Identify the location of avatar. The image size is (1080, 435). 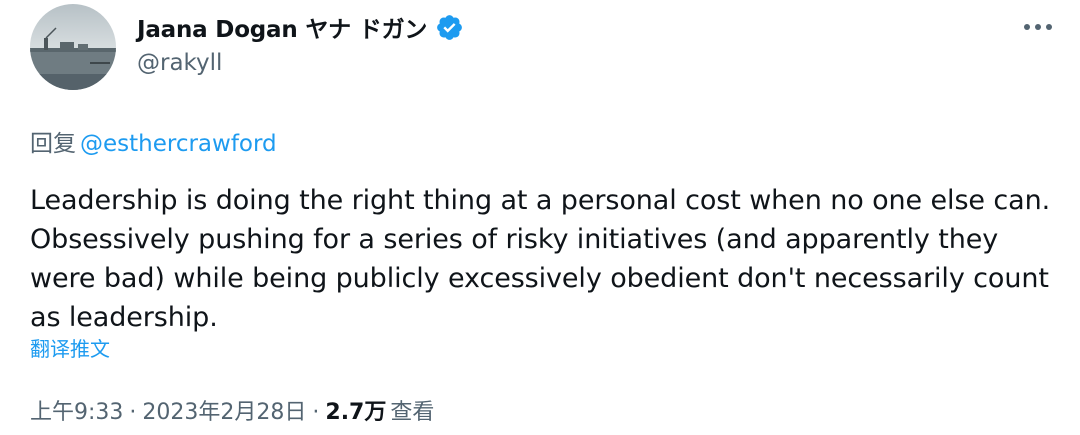
(73, 47).